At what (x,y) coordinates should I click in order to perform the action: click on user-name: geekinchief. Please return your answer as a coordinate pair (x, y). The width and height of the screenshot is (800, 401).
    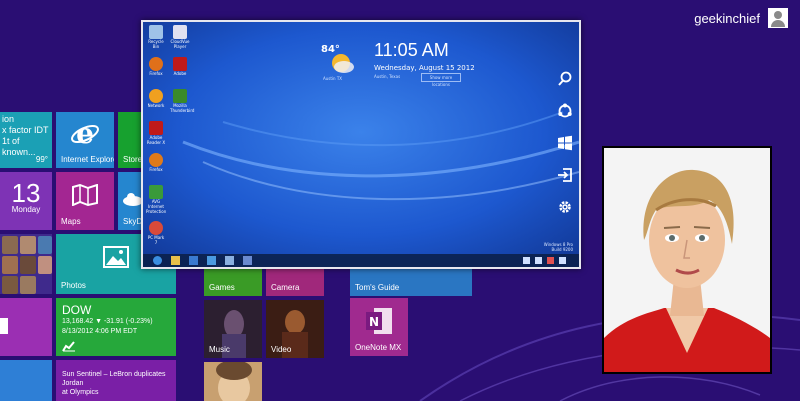
    Looking at the image, I should click on (727, 18).